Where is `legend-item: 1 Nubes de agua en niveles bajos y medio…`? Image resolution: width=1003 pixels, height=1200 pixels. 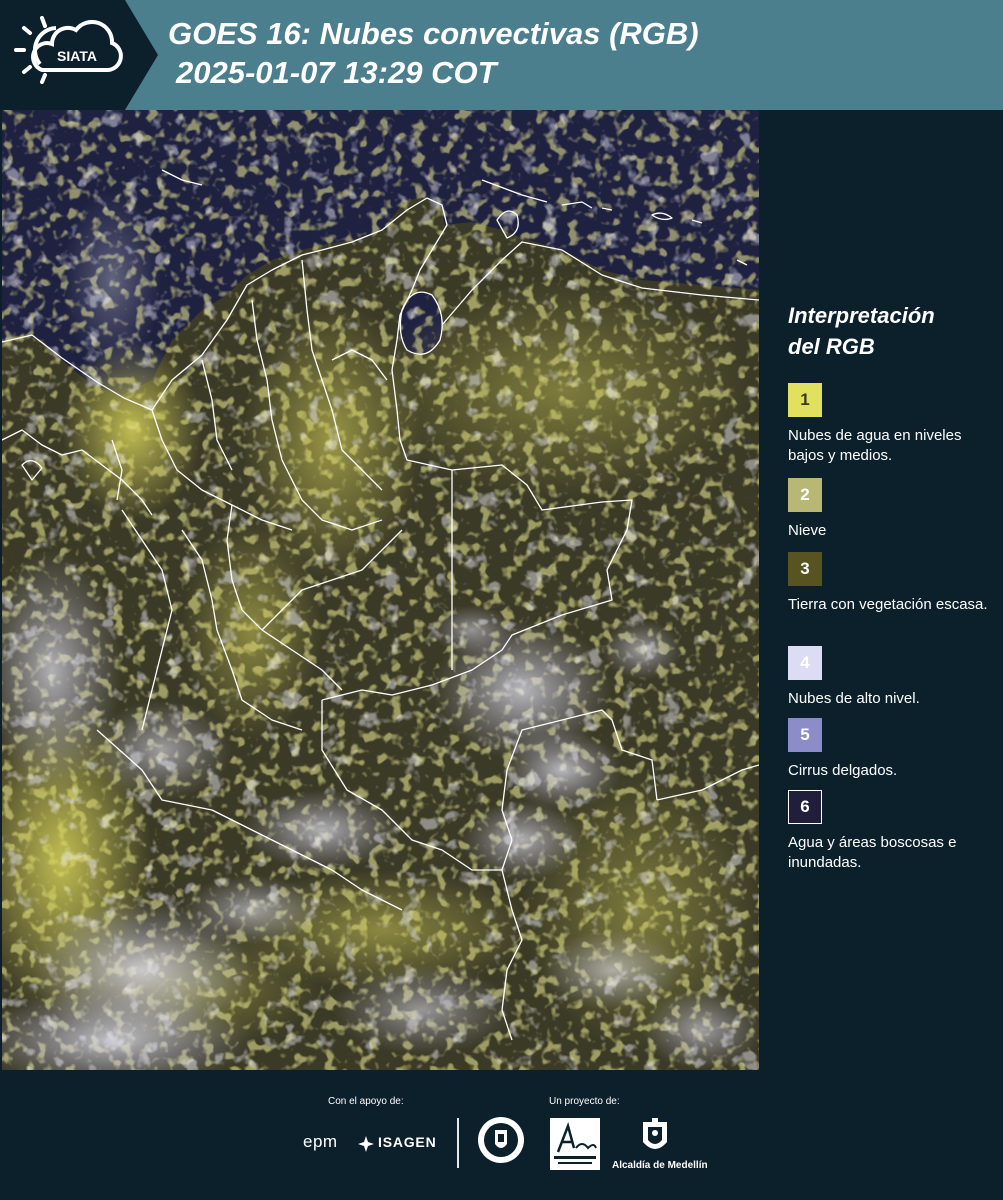 legend-item: 1 Nubes de agua en niveles bajos y medio… is located at coordinates (893, 424).